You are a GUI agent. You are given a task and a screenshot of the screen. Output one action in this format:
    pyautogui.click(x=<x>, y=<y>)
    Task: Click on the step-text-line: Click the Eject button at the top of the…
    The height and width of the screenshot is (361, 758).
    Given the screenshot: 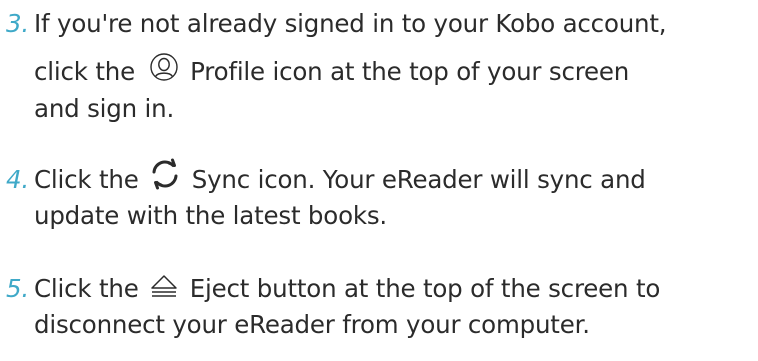 What is the action you would take?
    pyautogui.click(x=347, y=288)
    